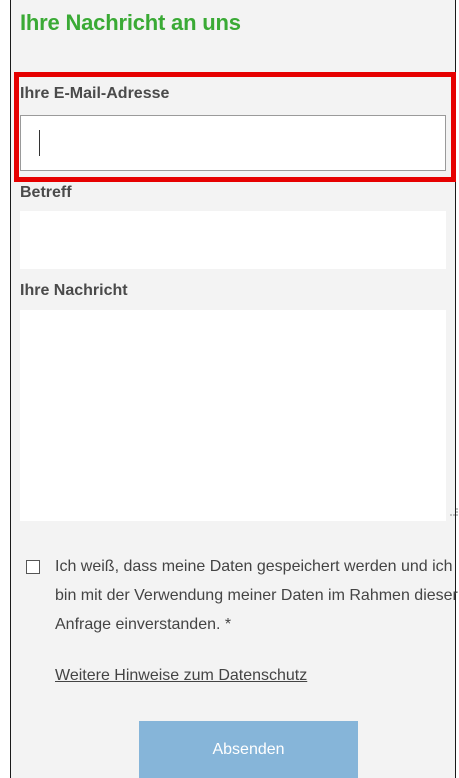 This screenshot has height=778, width=459. Describe the element at coordinates (95, 93) in the screenshot. I see `email-label: Ihre E-Mail-Adresse` at that location.